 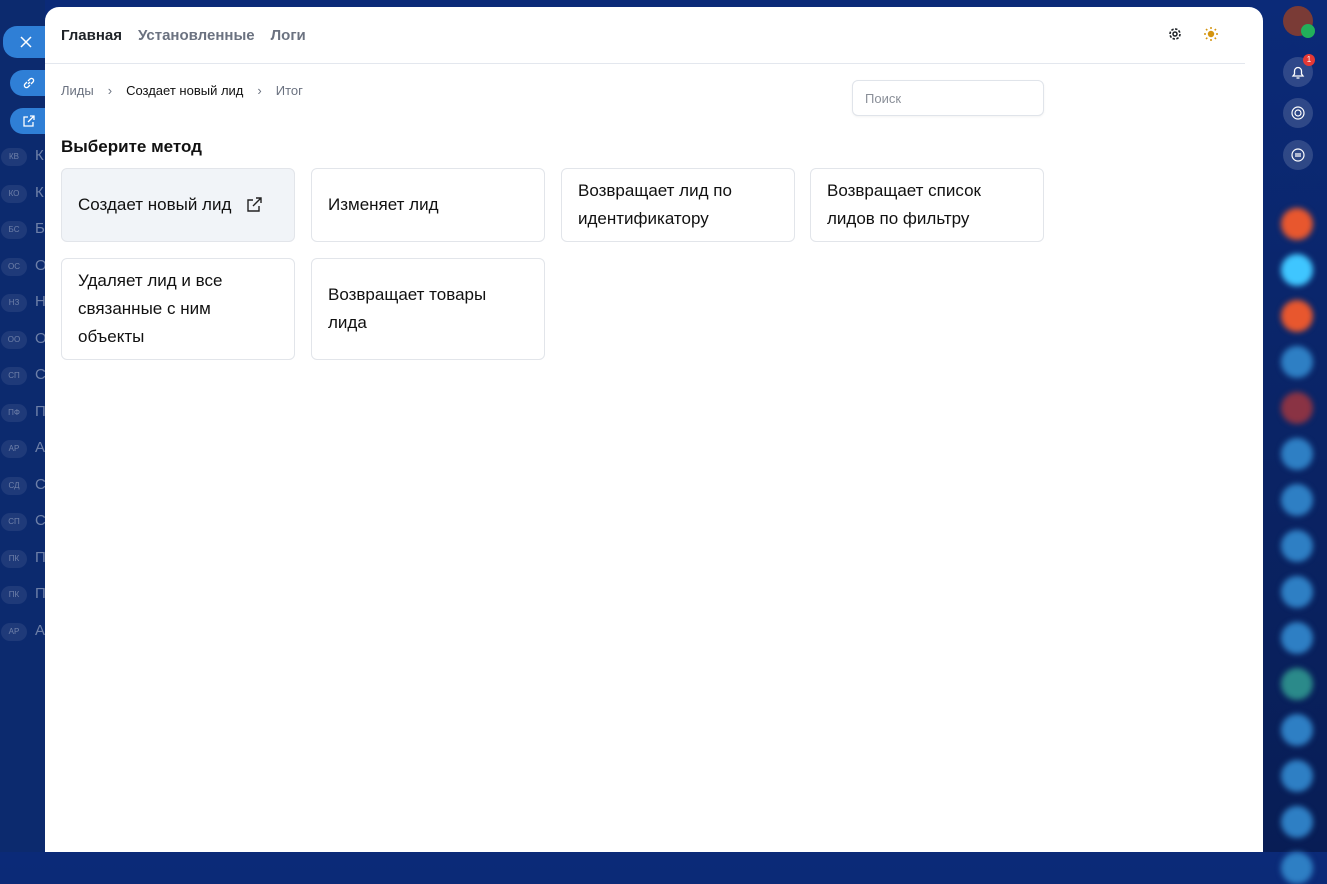 I want to click on method-label: Возвращает список лидов по фильтру, so click(x=904, y=204).